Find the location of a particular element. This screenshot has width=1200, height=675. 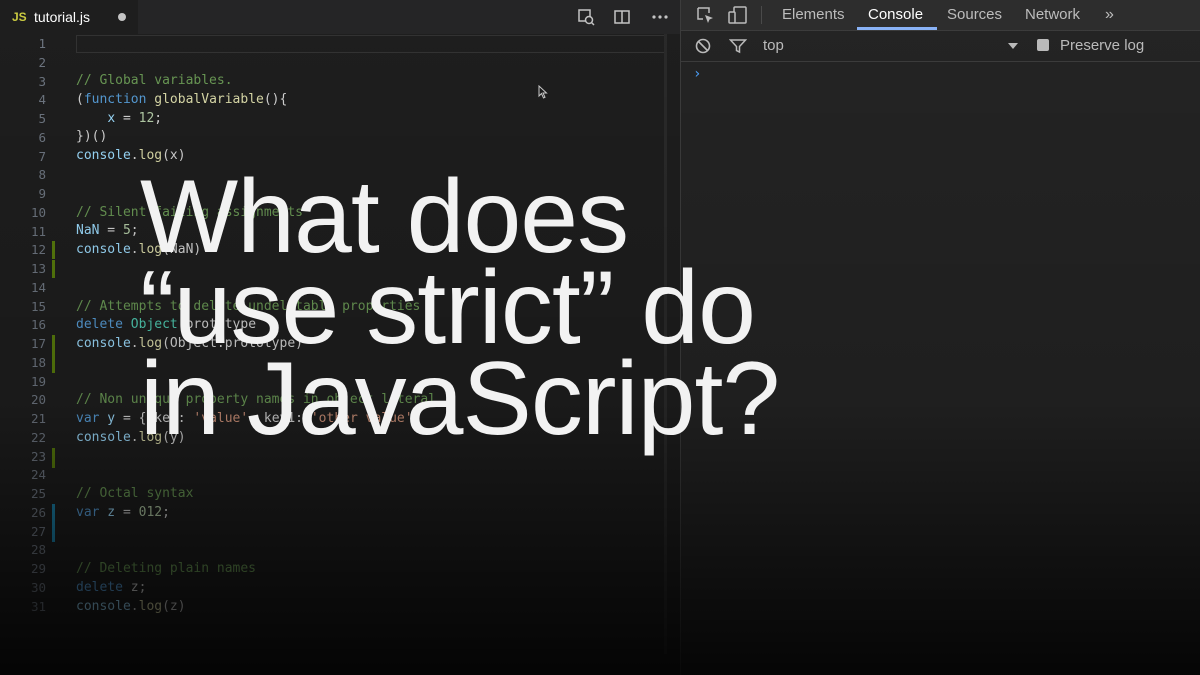

js-file-icon: JS is located at coordinates (19, 17).